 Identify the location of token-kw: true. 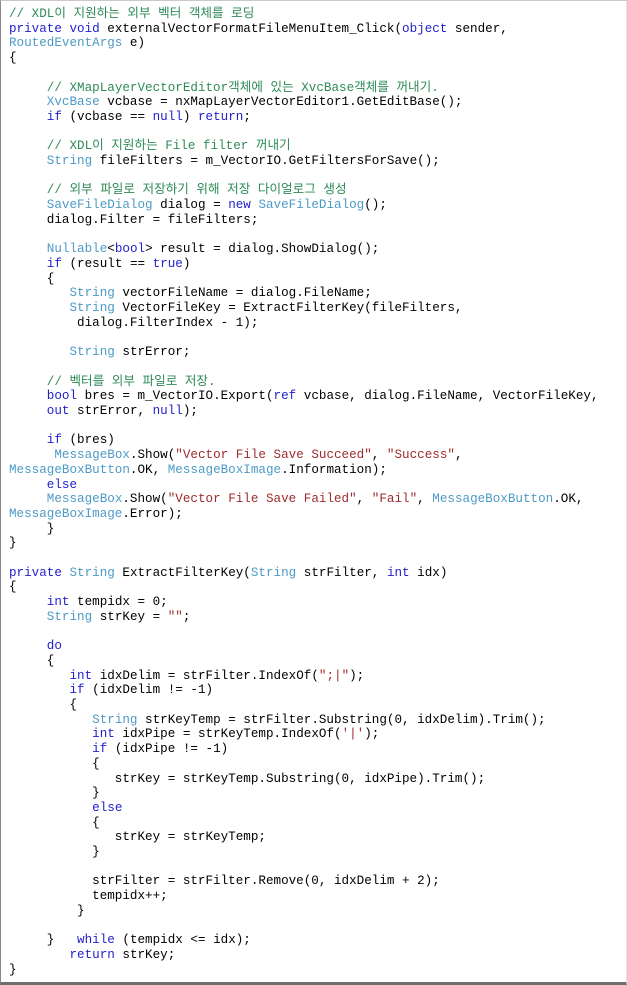
(167, 263).